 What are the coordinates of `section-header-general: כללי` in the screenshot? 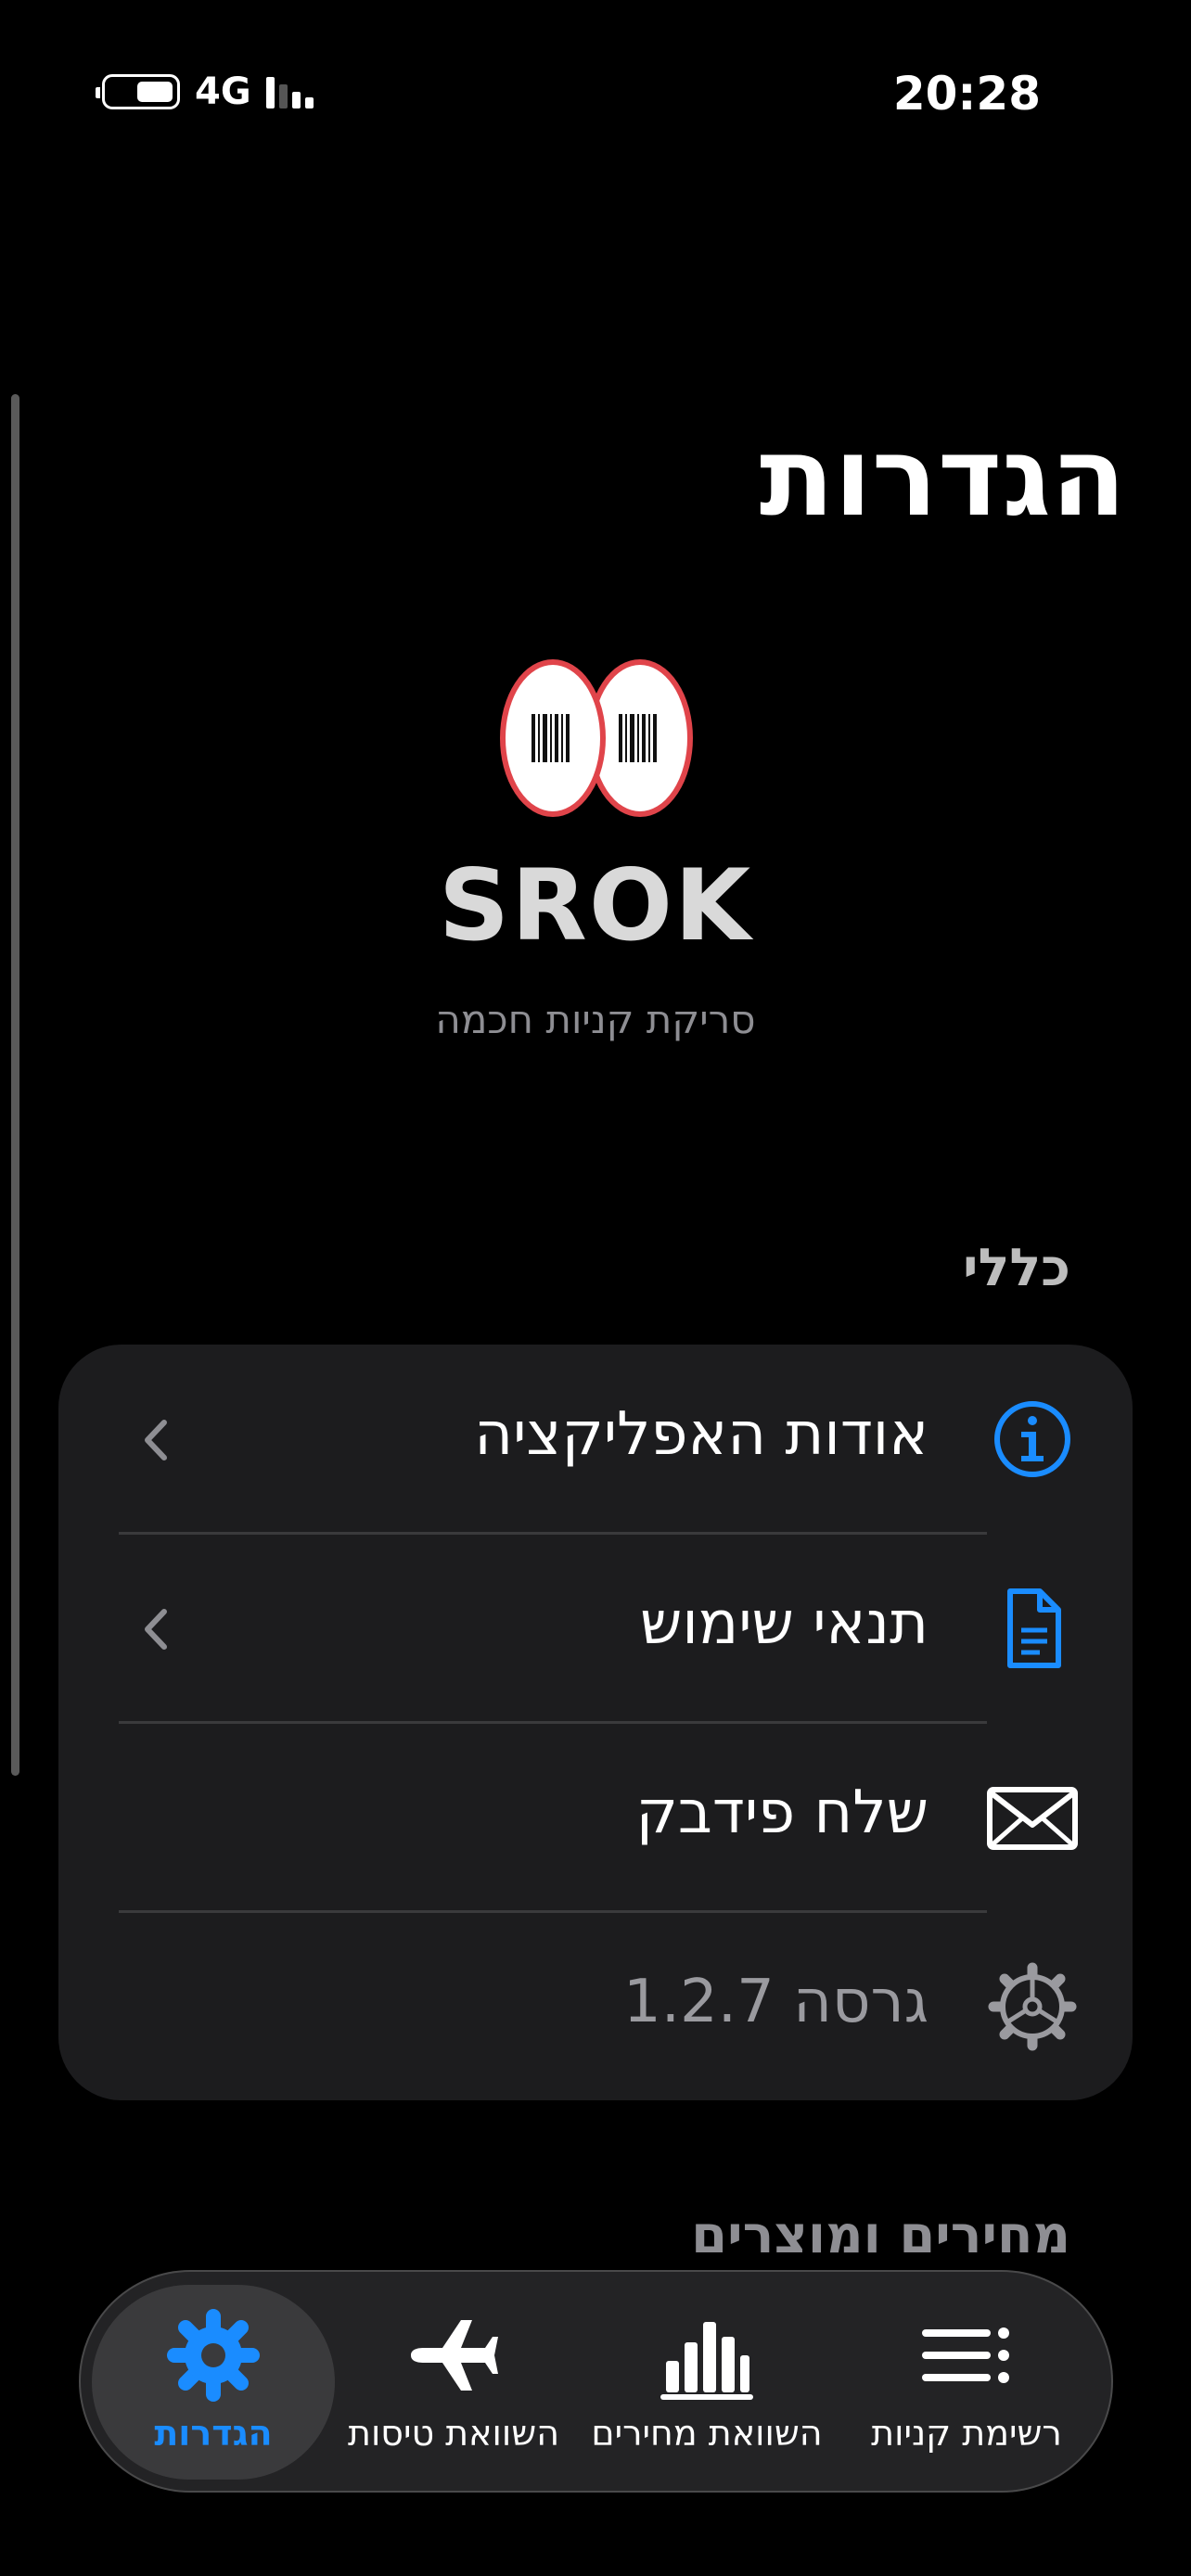 It's located at (1016, 1268).